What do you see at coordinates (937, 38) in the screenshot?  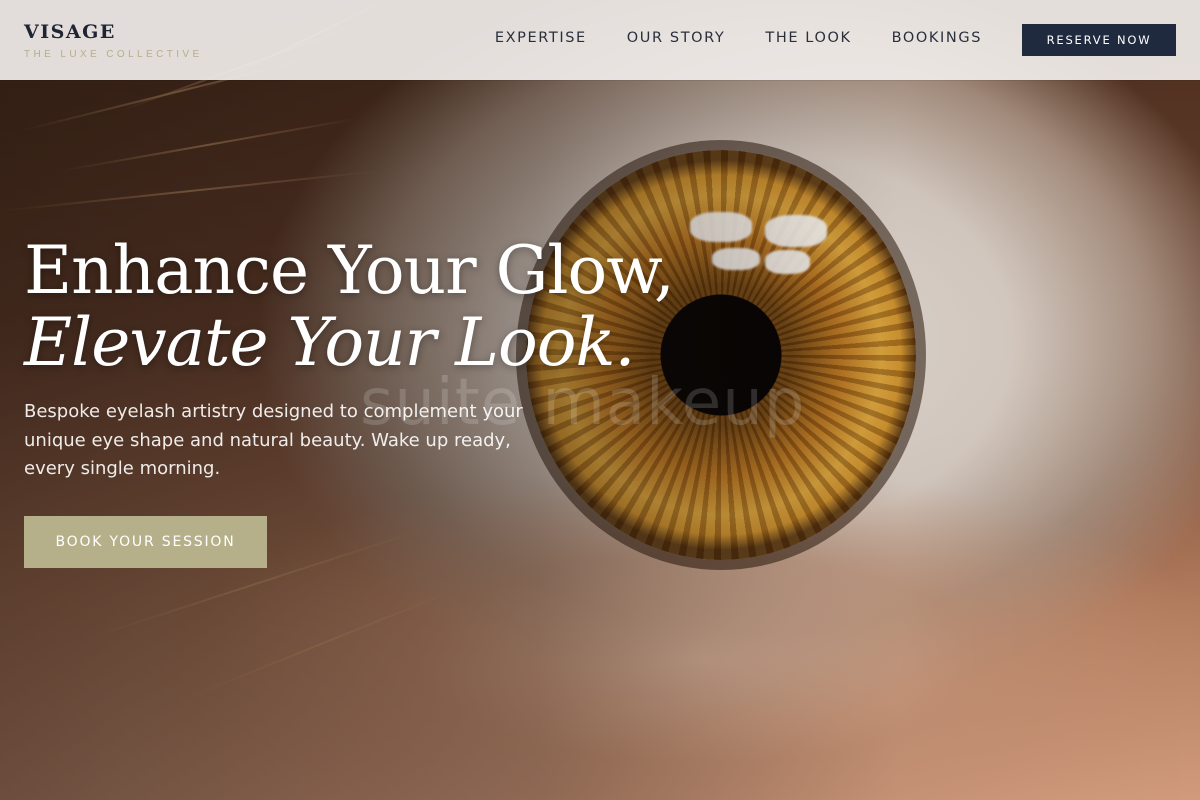 I see `nav-link-bookings: BOOKINGS` at bounding box center [937, 38].